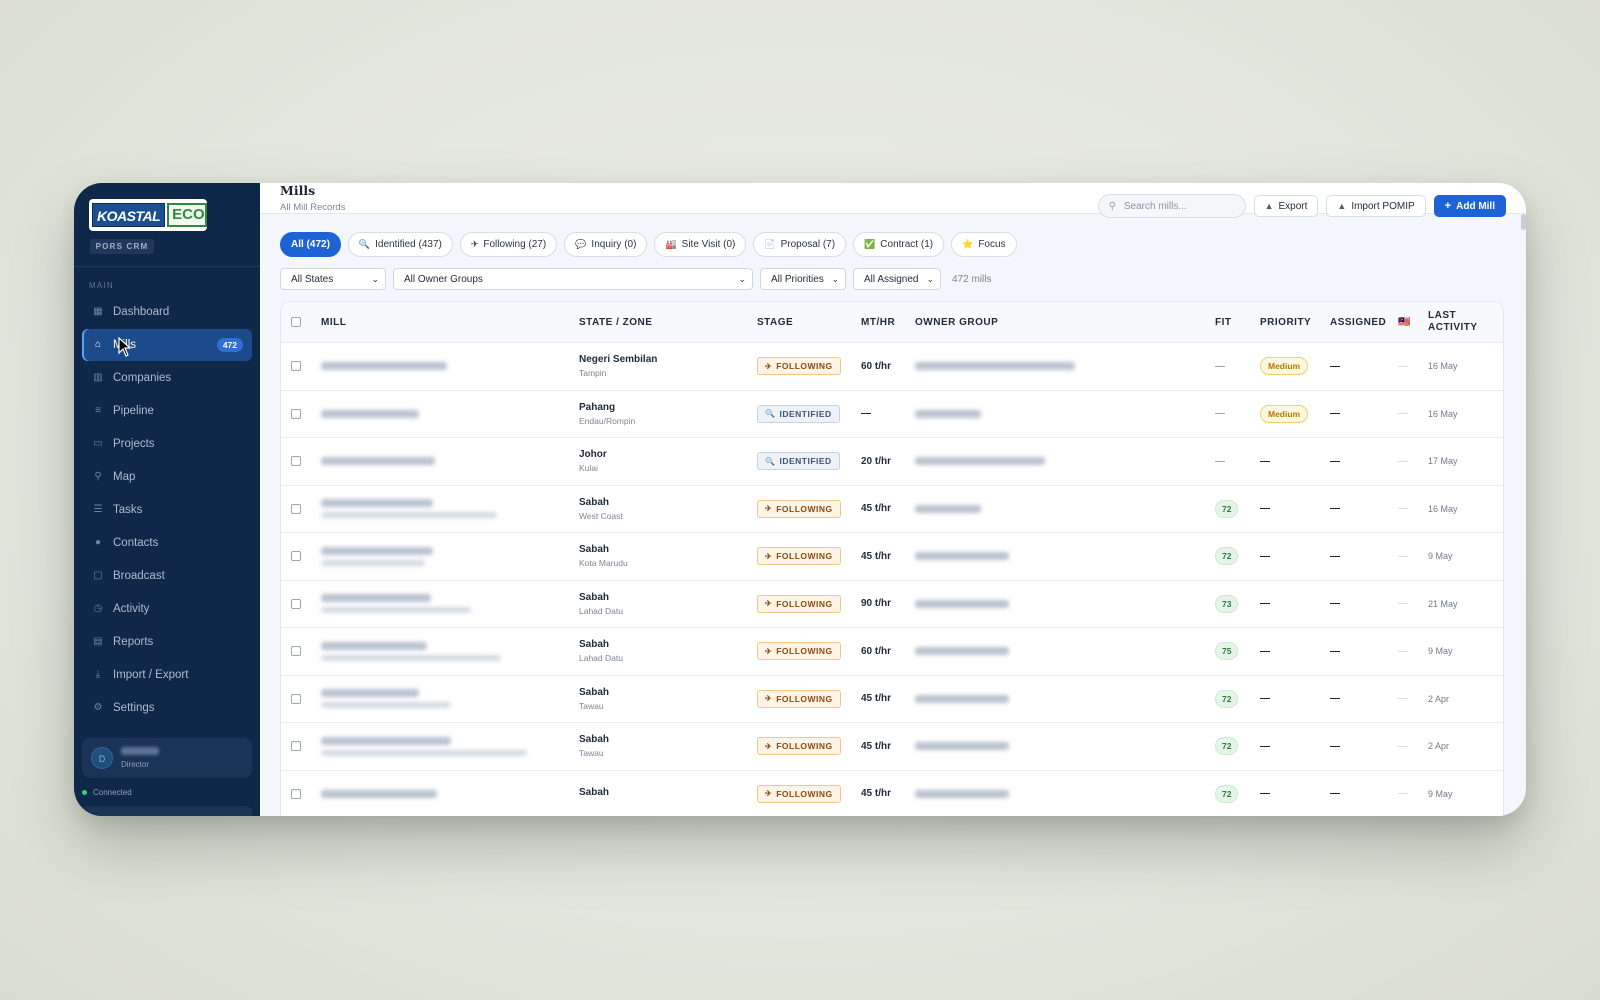  What do you see at coordinates (400, 244) in the screenshot?
I see `tab-identified: 🔍 Identified (437)` at bounding box center [400, 244].